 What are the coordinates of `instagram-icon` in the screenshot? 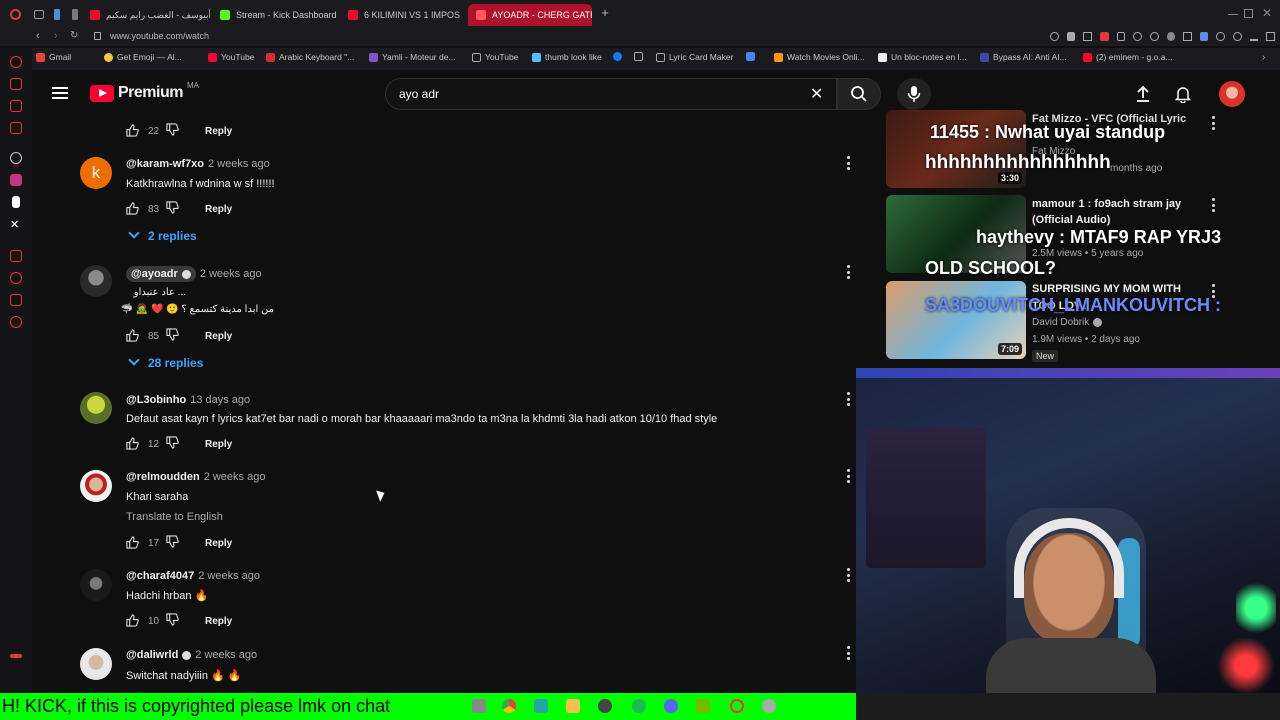 It's located at (16, 180).